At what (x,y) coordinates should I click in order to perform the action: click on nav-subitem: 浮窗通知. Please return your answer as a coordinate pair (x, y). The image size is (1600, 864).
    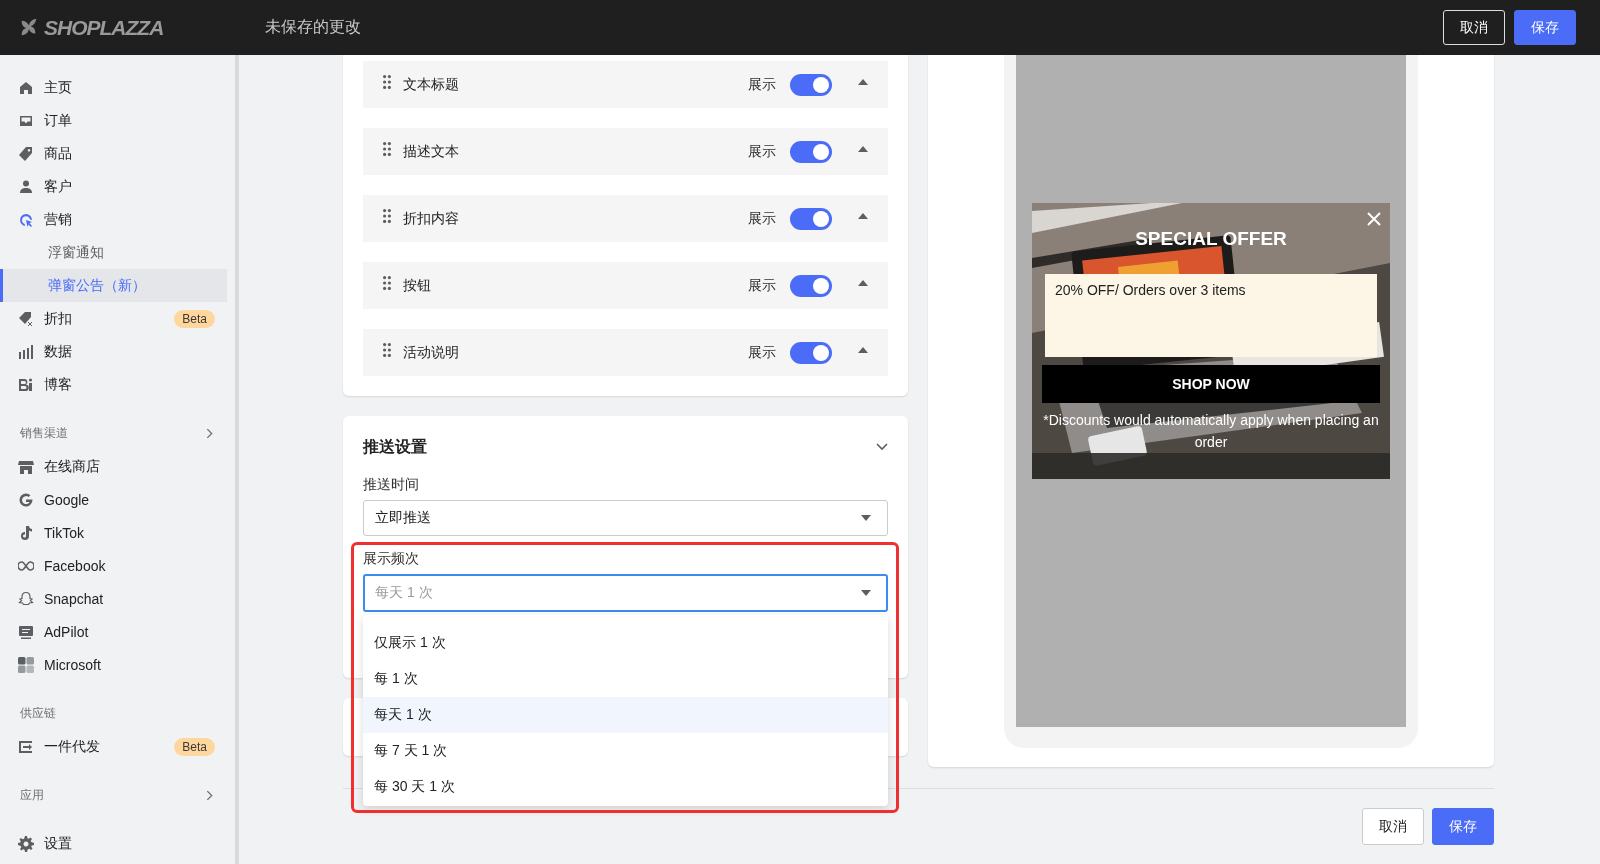
    Looking at the image, I should click on (113, 252).